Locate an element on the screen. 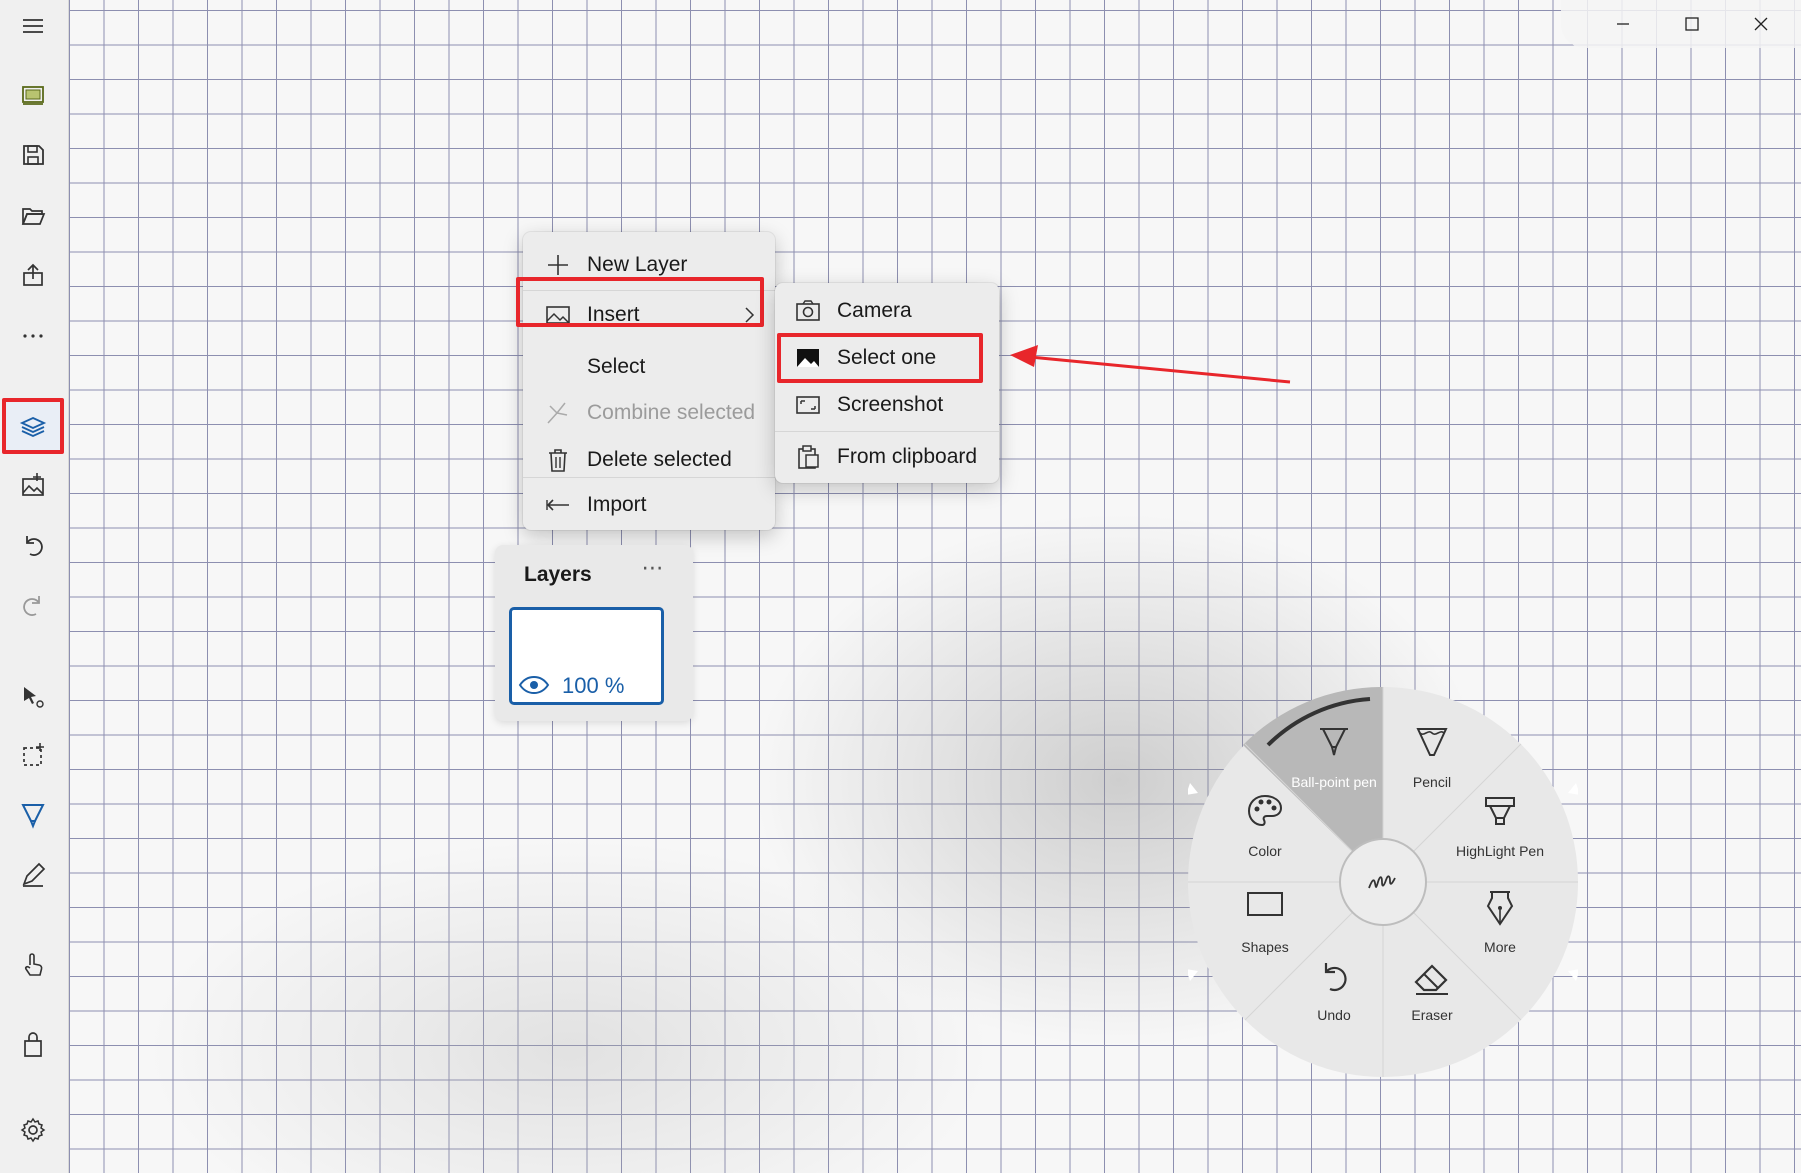 This screenshot has width=1801, height=1173. menu-item-label: Delete selected is located at coordinates (659, 459).